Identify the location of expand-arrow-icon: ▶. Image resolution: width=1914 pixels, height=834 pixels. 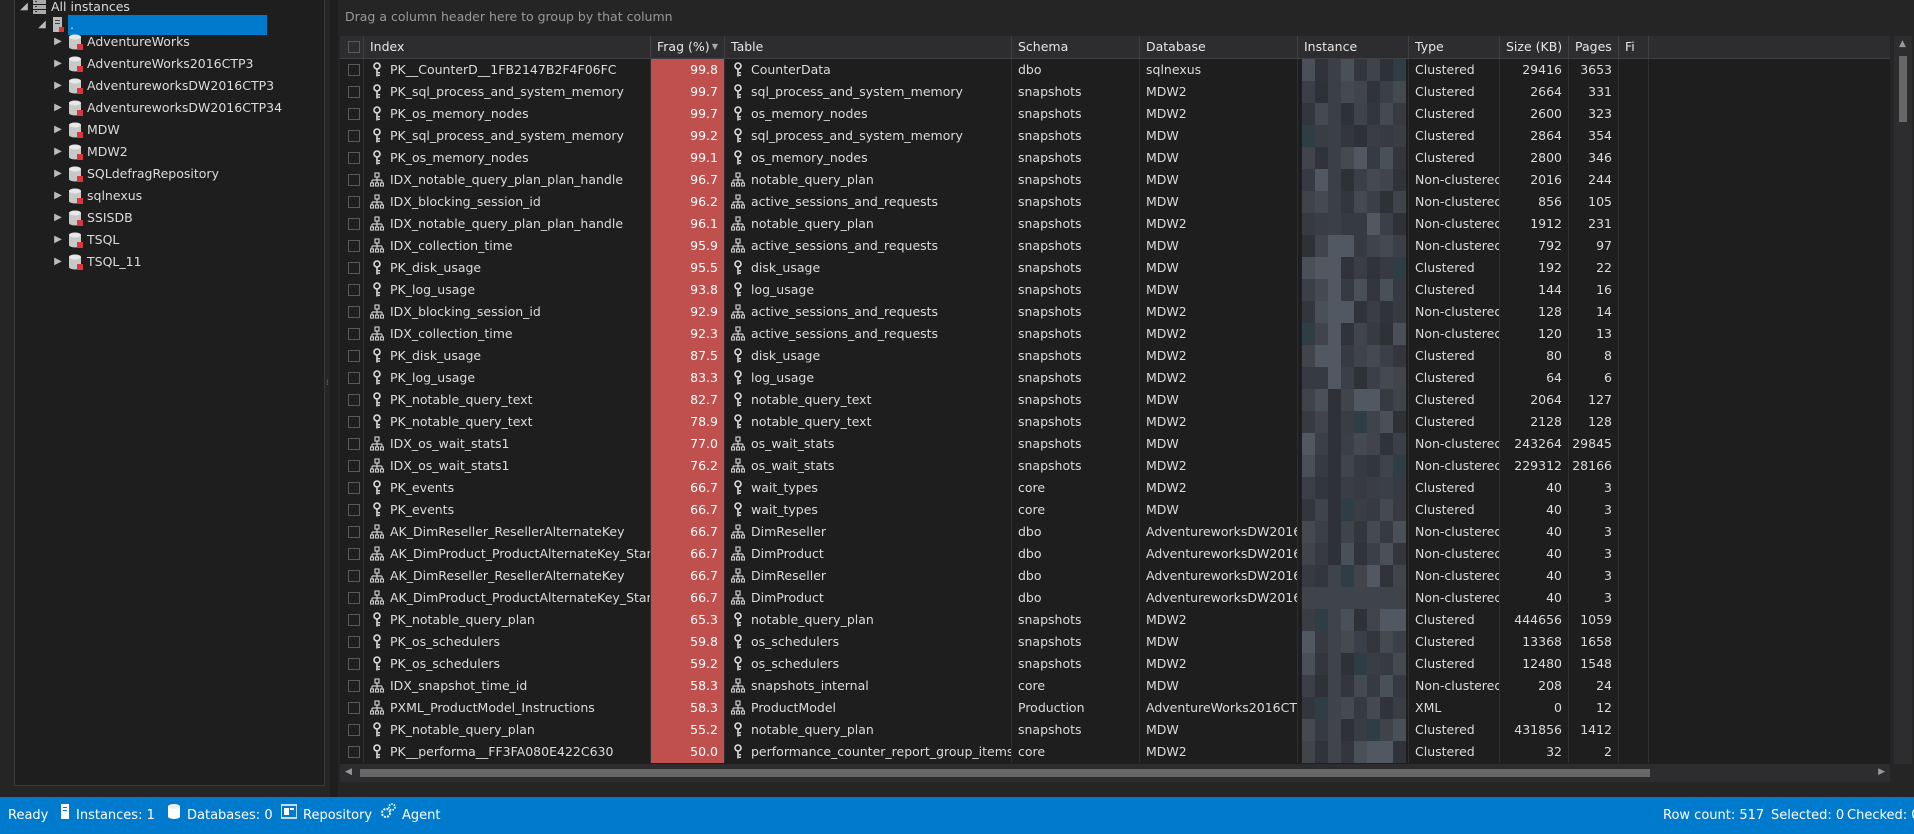
(58, 218).